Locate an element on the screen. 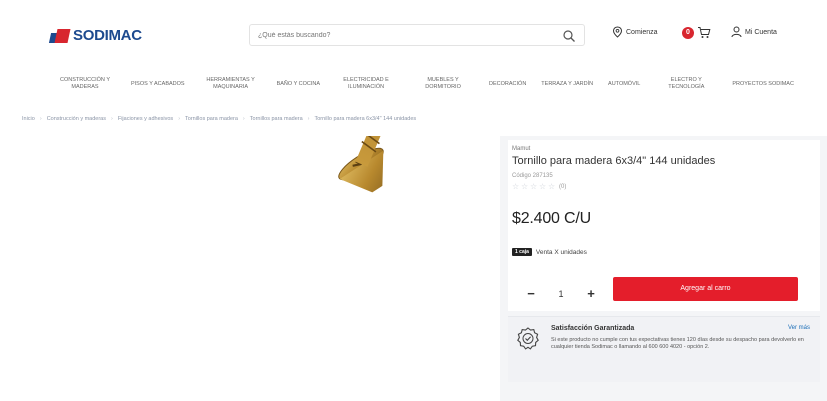 The image size is (827, 401). add-to-cart-button: Agregar al carro is located at coordinates (705, 289).